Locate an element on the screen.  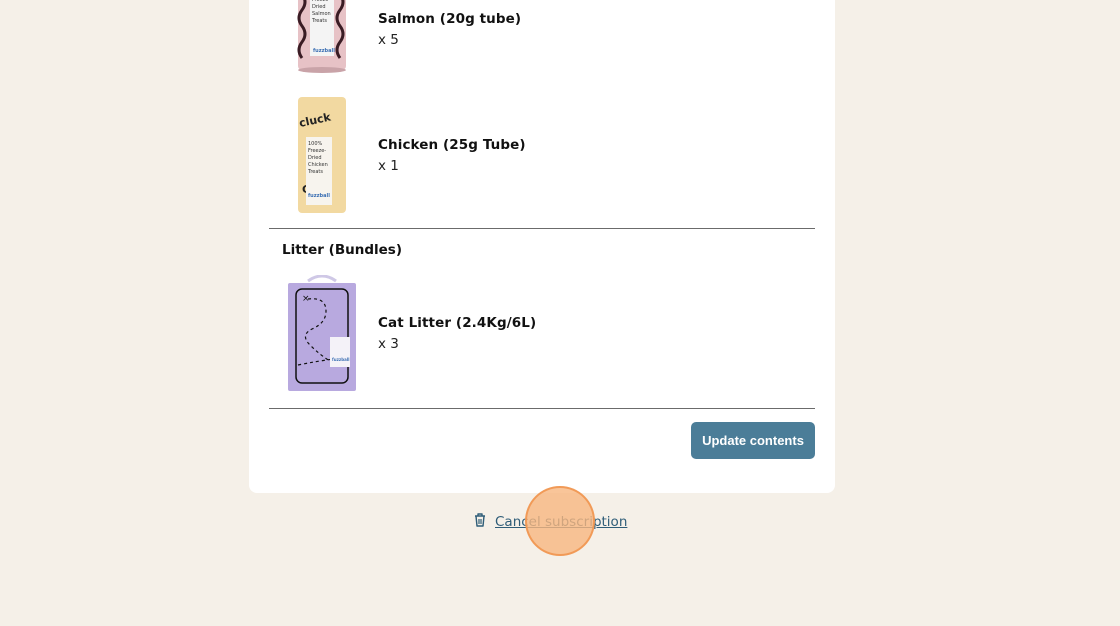
product-name: Chicken (25g Tube) is located at coordinates (452, 144).